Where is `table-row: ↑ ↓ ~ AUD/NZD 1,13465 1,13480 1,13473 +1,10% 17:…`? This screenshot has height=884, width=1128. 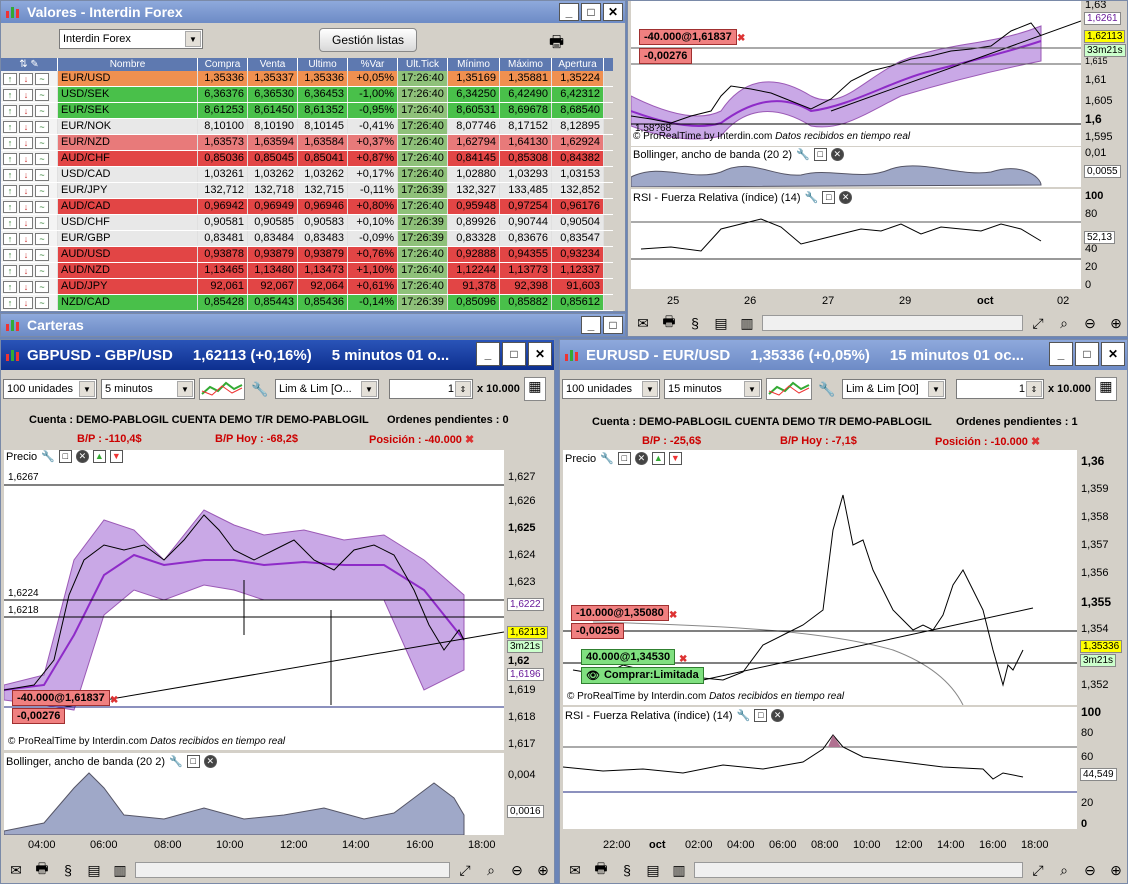 table-row: ↑ ↓ ~ AUD/NZD 1,13465 1,13480 1,13473 +1,10% 17:… is located at coordinates (307, 271).